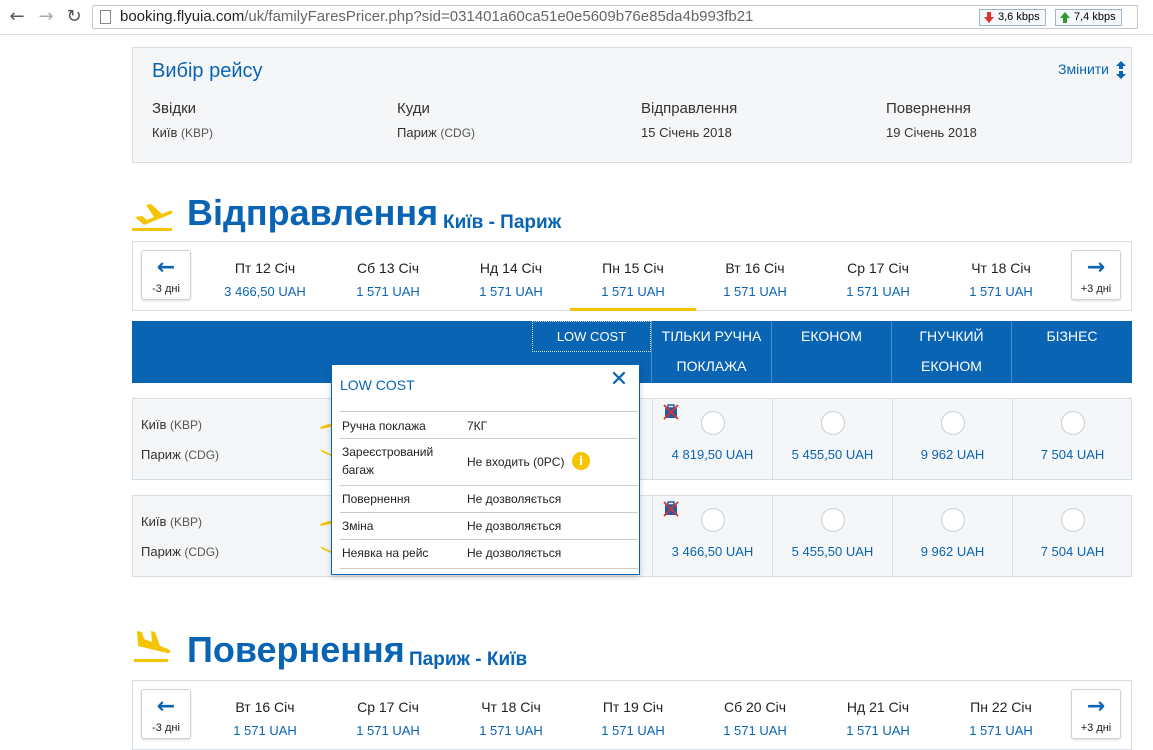 Image resolution: width=1153 pixels, height=750 pixels. I want to click on date-cell: Пн 22 Січ 1 571 UAH, so click(1001, 718).